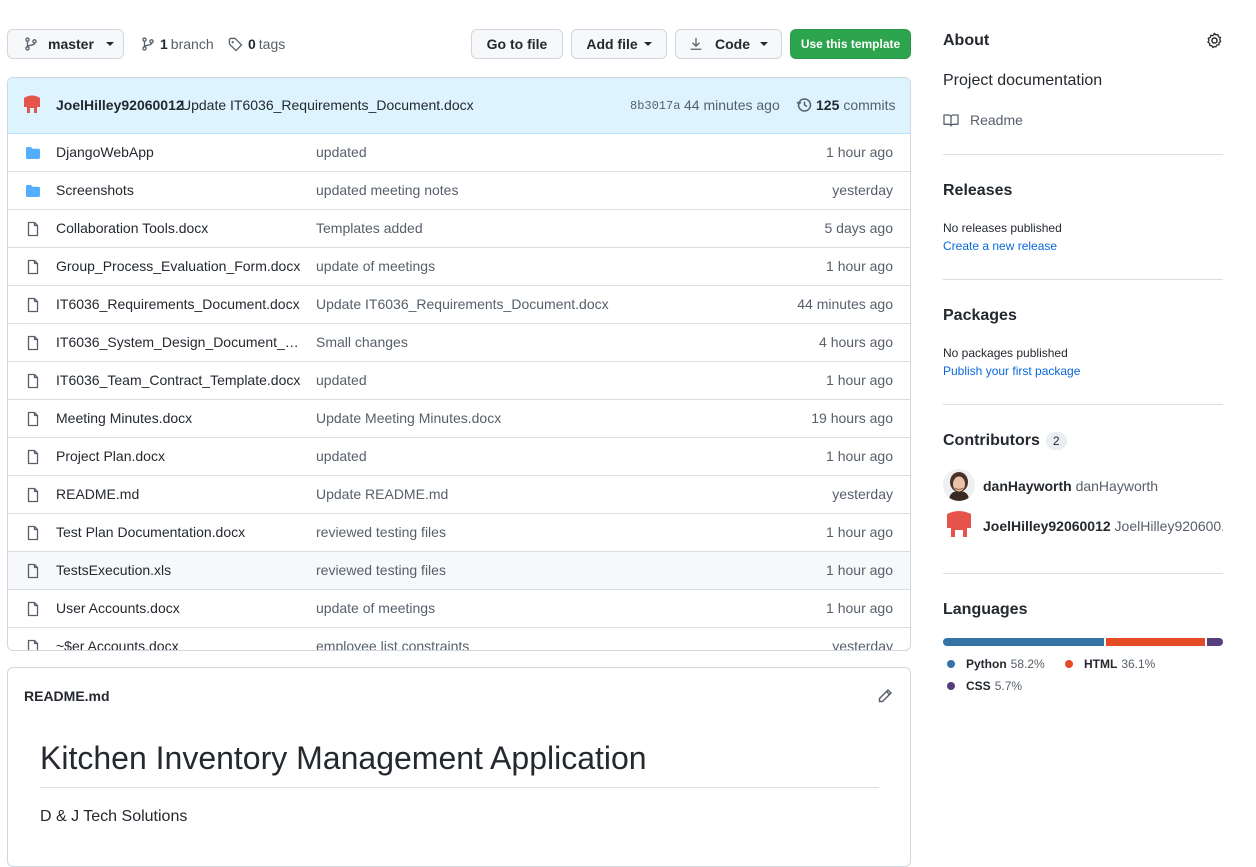 This screenshot has width=1256, height=867. I want to click on language-name: HTML, so click(1101, 664).